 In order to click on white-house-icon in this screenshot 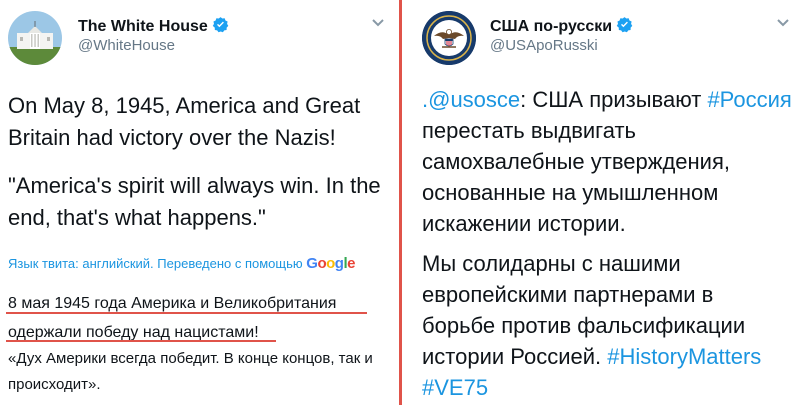, I will do `click(35, 38)`.